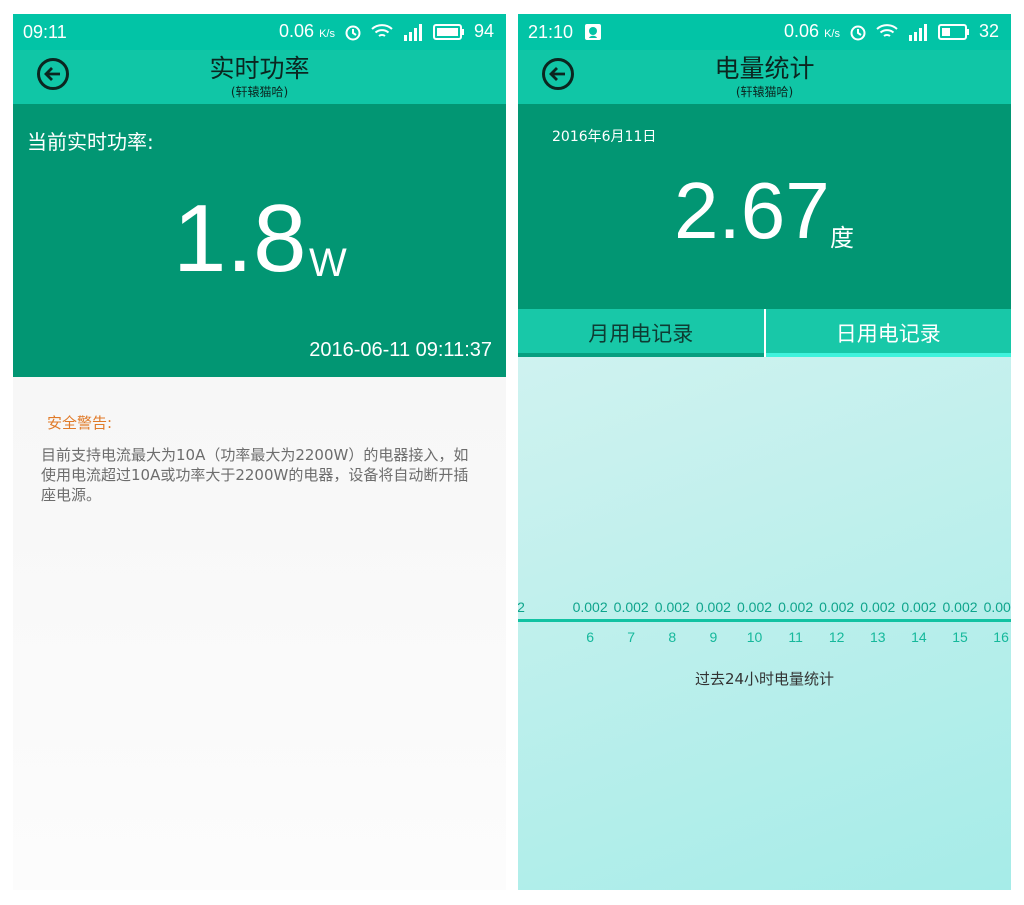  What do you see at coordinates (593, 32) in the screenshot?
I see `notification-icon` at bounding box center [593, 32].